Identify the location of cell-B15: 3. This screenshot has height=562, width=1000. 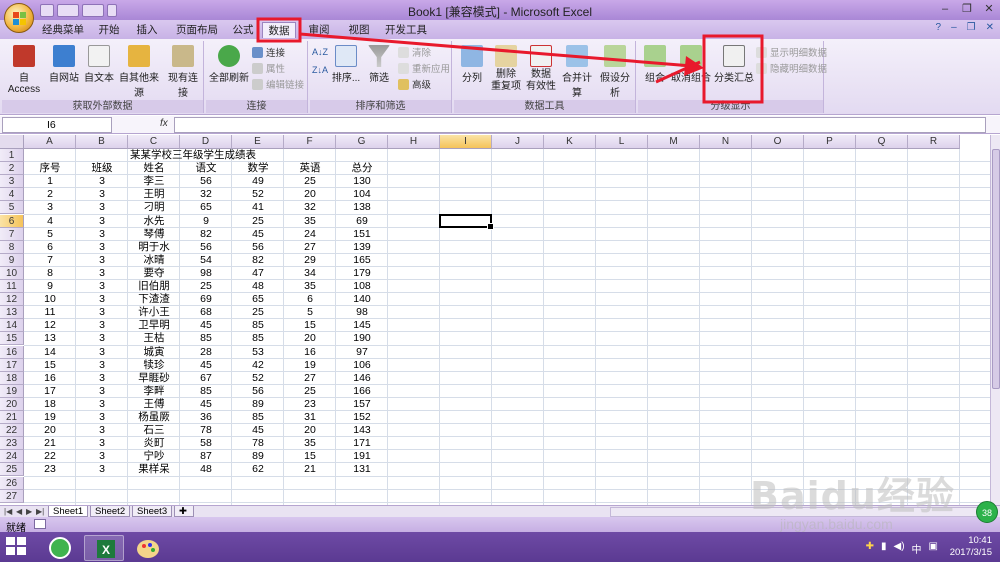
(102, 338).